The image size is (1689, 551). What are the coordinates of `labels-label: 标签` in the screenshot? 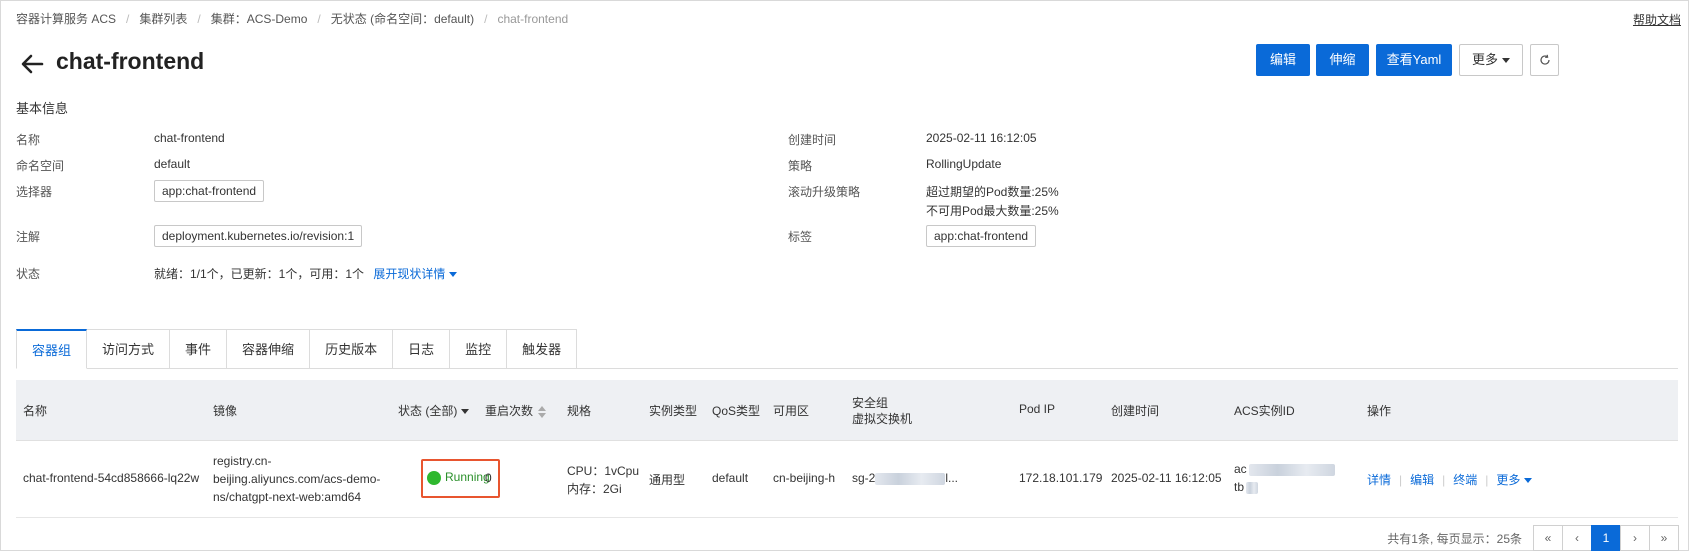 It's located at (800, 237).